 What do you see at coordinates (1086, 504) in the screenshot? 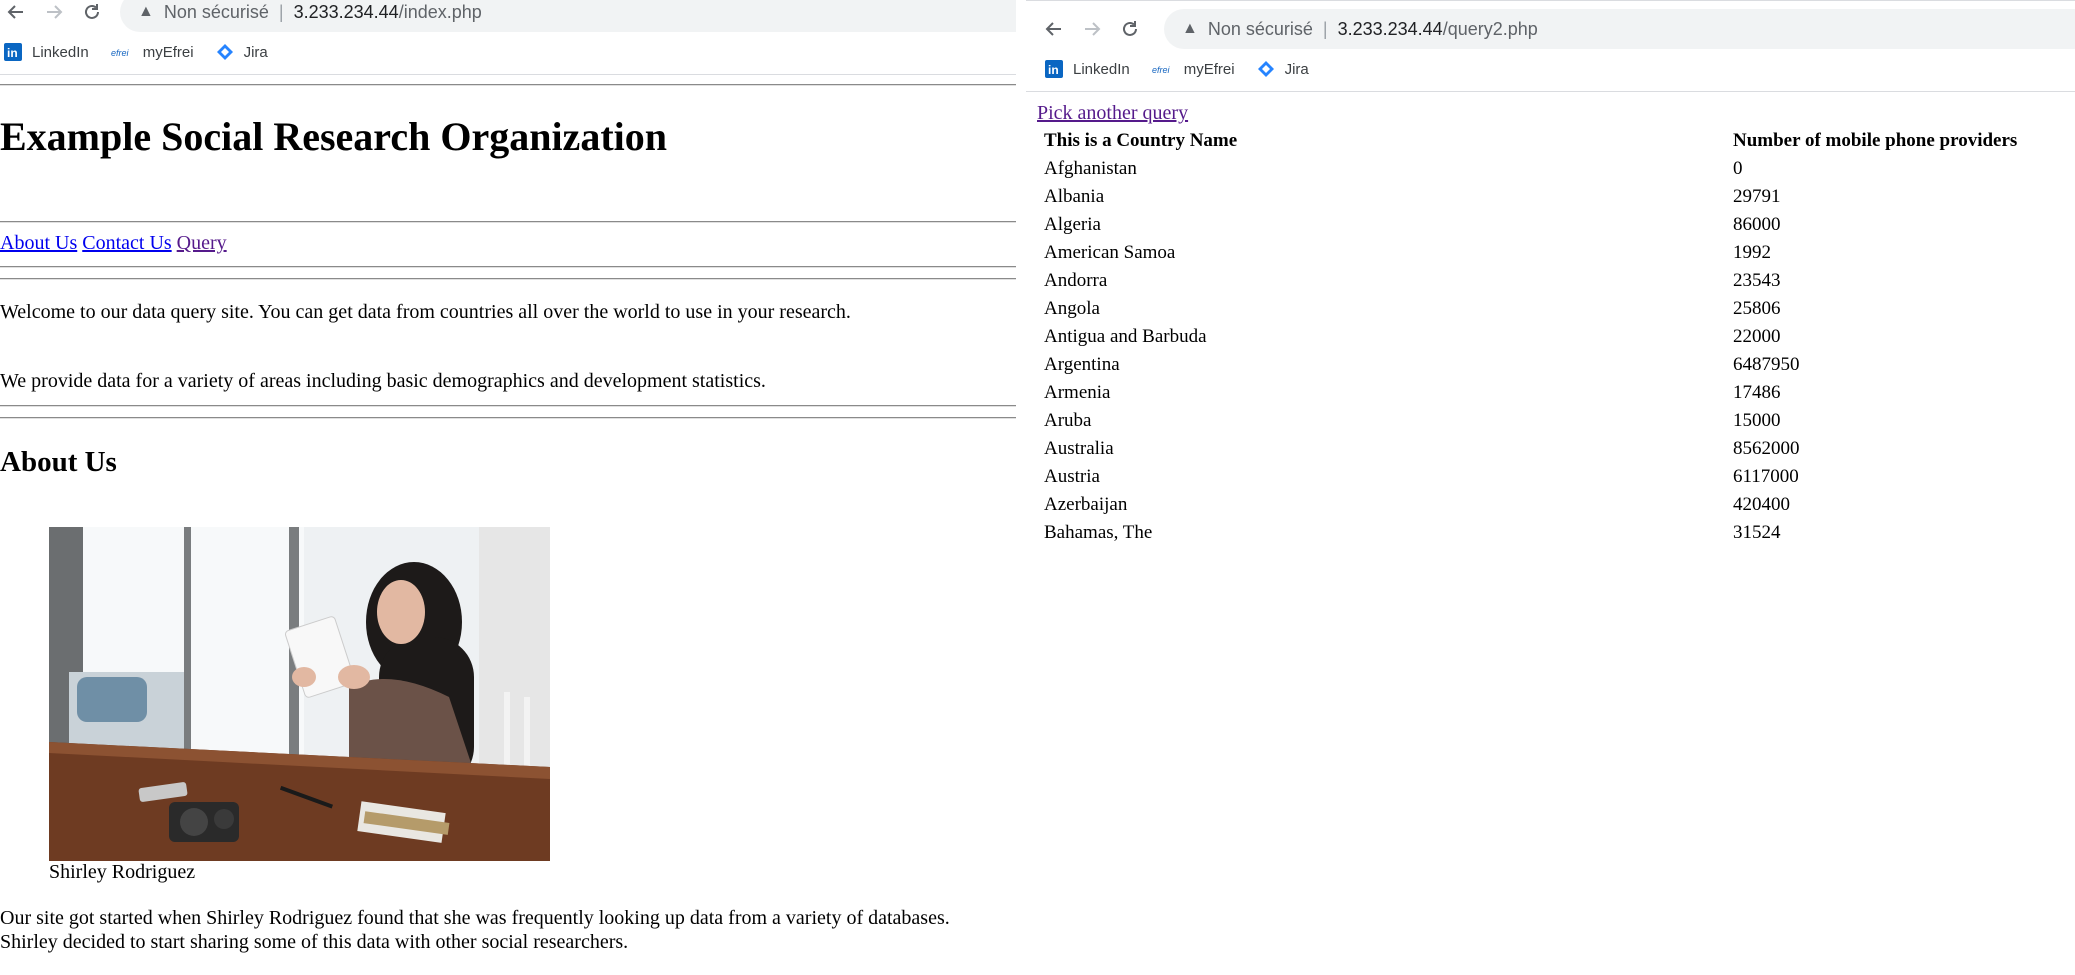
I see `country-cell: Azerbaijan` at bounding box center [1086, 504].